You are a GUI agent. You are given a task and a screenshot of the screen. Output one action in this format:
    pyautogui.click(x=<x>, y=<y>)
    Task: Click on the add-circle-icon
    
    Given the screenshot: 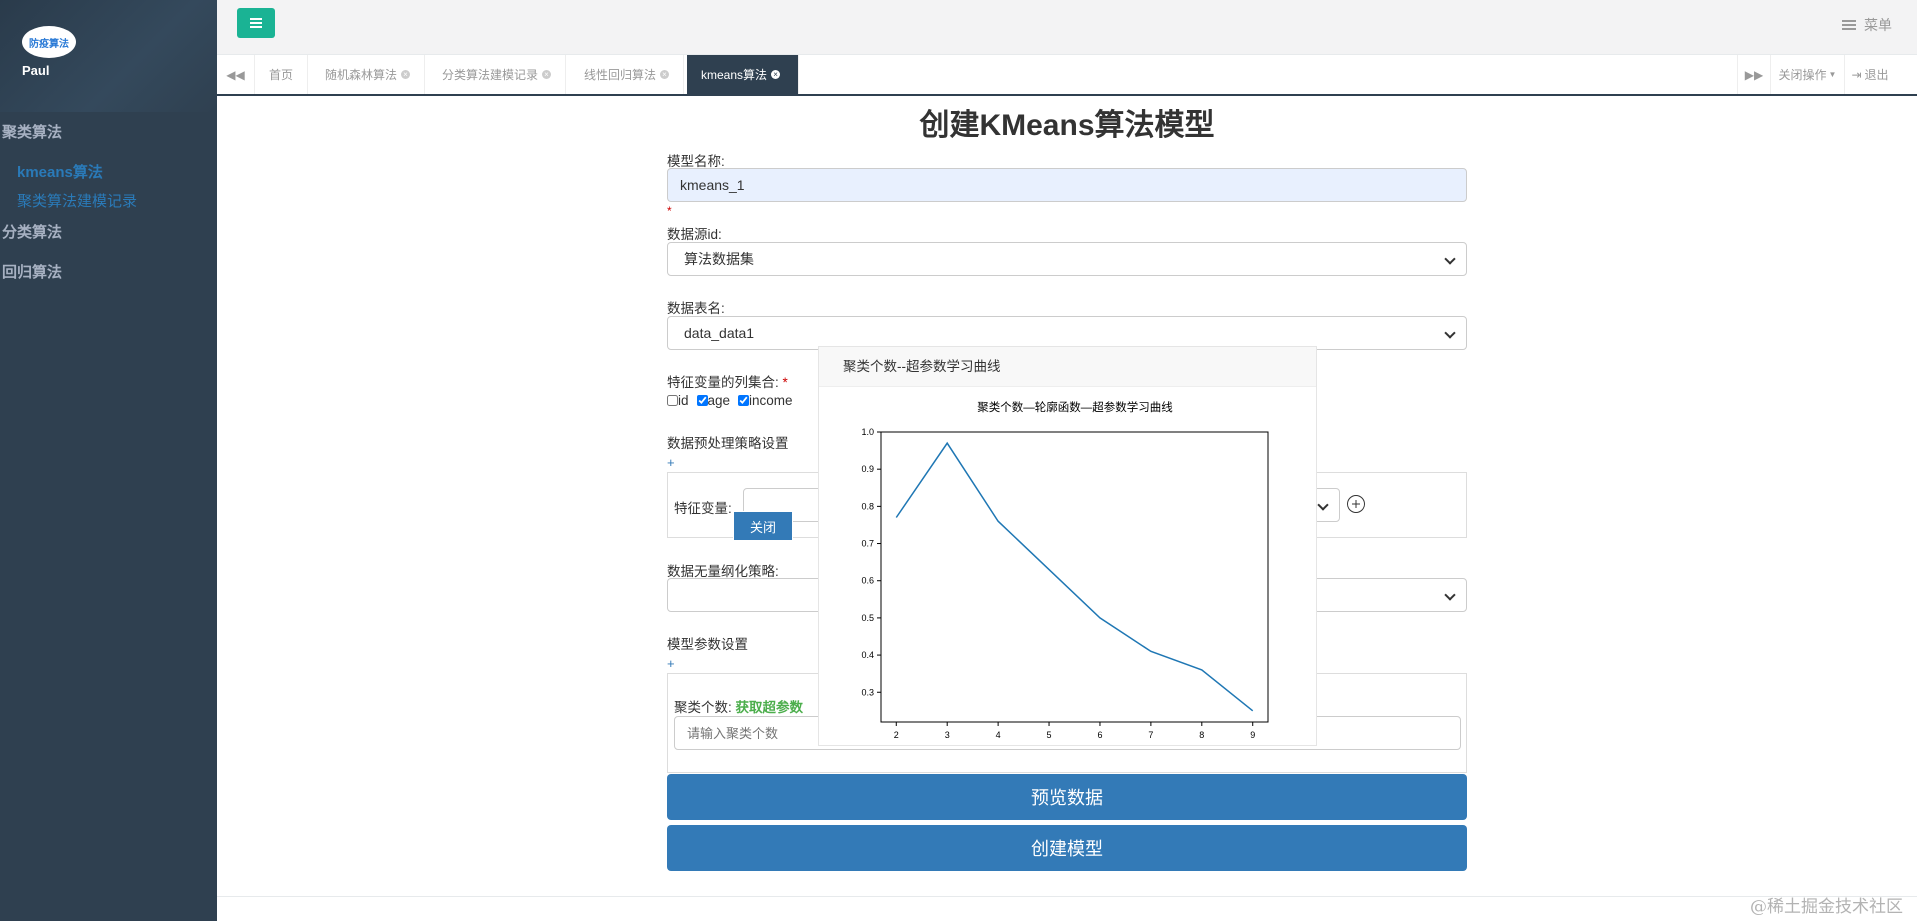 What is the action you would take?
    pyautogui.click(x=1356, y=504)
    